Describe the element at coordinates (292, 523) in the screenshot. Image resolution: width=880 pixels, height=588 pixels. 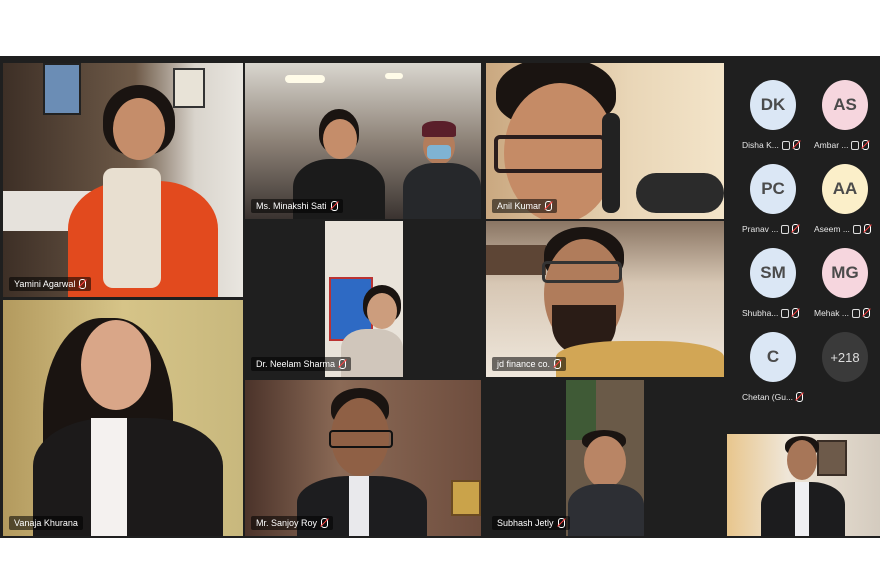
I see `participant-name-label: Mr. Sanjoy Roy` at that location.